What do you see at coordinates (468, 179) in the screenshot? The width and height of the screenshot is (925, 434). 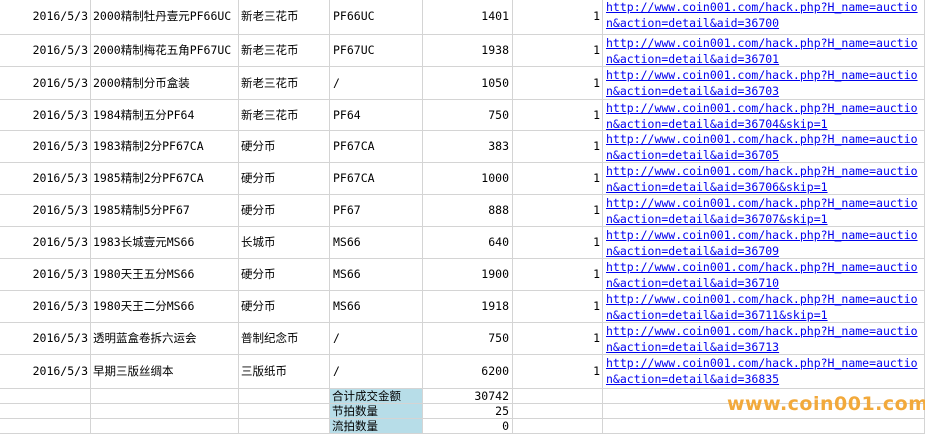 I see `cell-price: 1000` at bounding box center [468, 179].